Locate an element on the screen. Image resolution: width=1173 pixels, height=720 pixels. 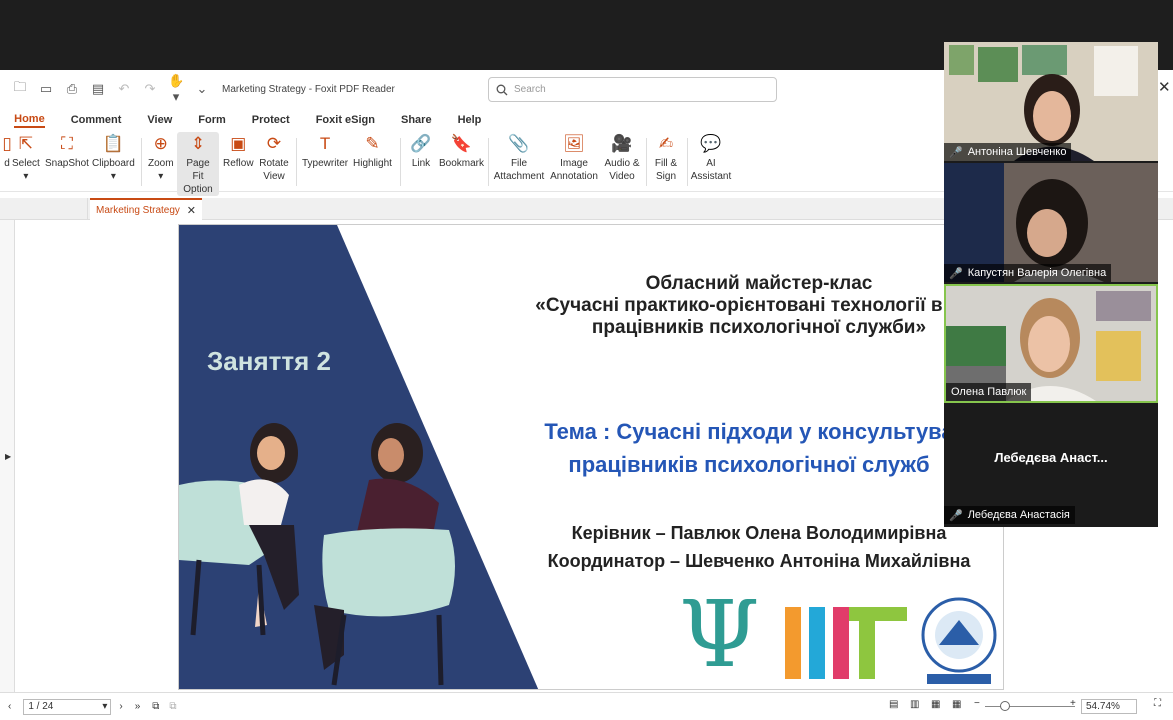
customize-dropdown-icon: ⌄ is located at coordinates (202, 89).